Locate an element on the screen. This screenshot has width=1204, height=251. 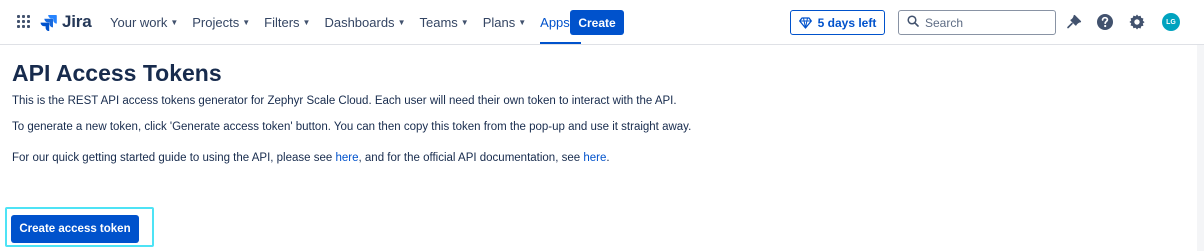
settings-icon is located at coordinates (1137, 22).